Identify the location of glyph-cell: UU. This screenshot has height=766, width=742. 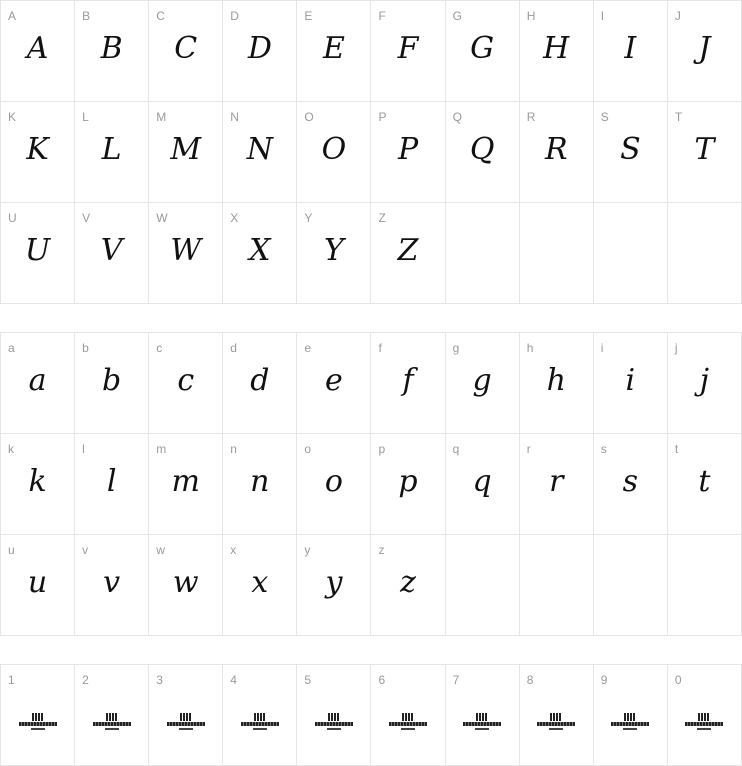
(38, 253).